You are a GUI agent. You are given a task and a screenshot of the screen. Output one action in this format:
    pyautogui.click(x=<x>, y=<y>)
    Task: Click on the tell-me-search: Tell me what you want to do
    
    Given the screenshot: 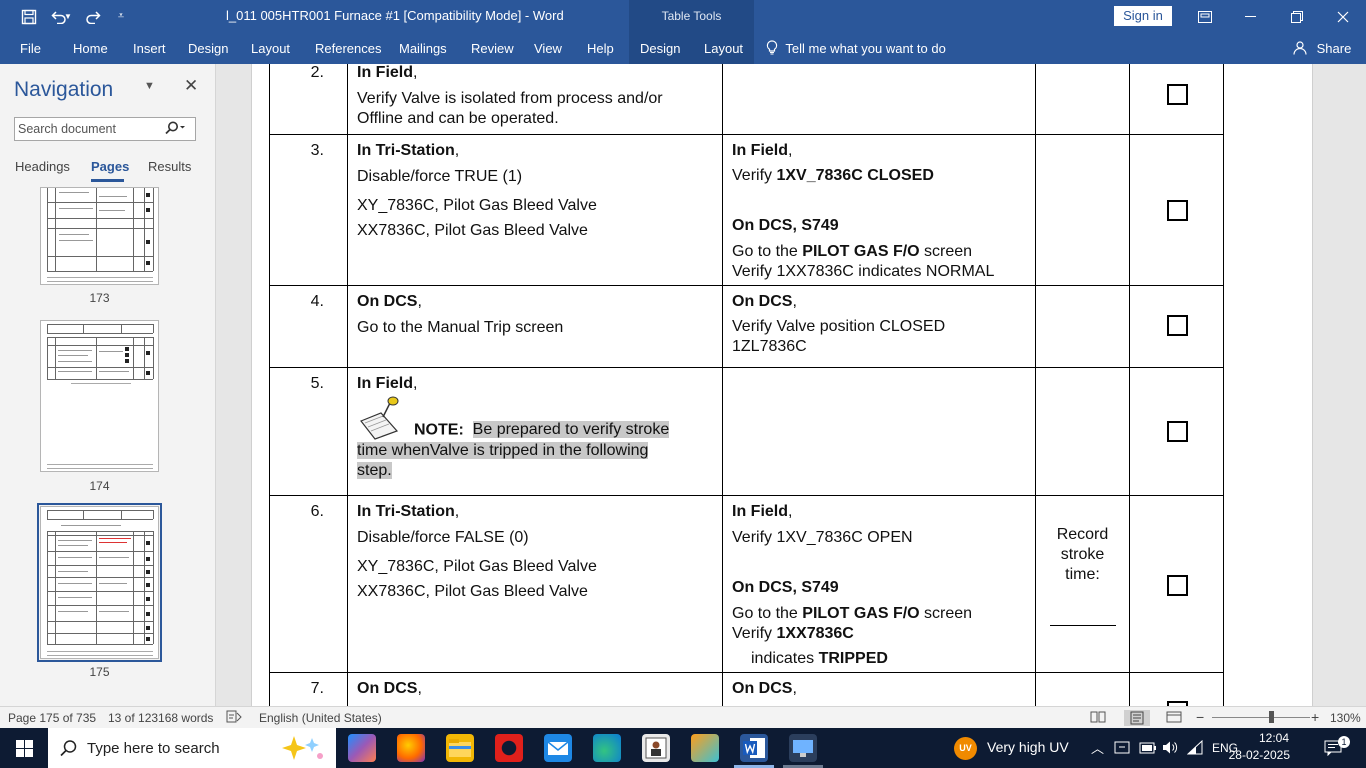 What is the action you would take?
    pyautogui.click(x=856, y=48)
    